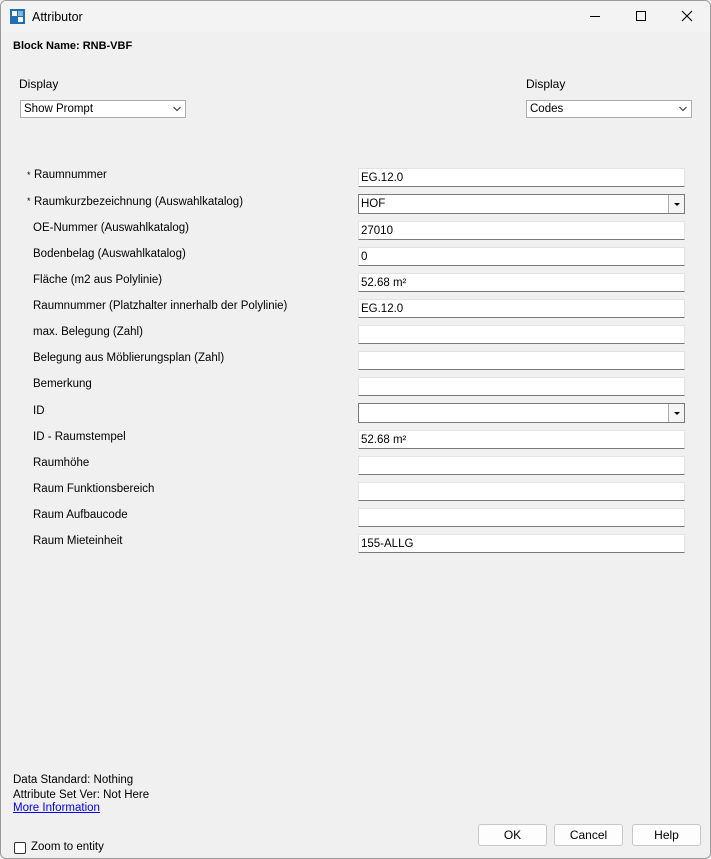  What do you see at coordinates (67, 847) in the screenshot?
I see `zoom-to-entity-label: Zoom to entity` at bounding box center [67, 847].